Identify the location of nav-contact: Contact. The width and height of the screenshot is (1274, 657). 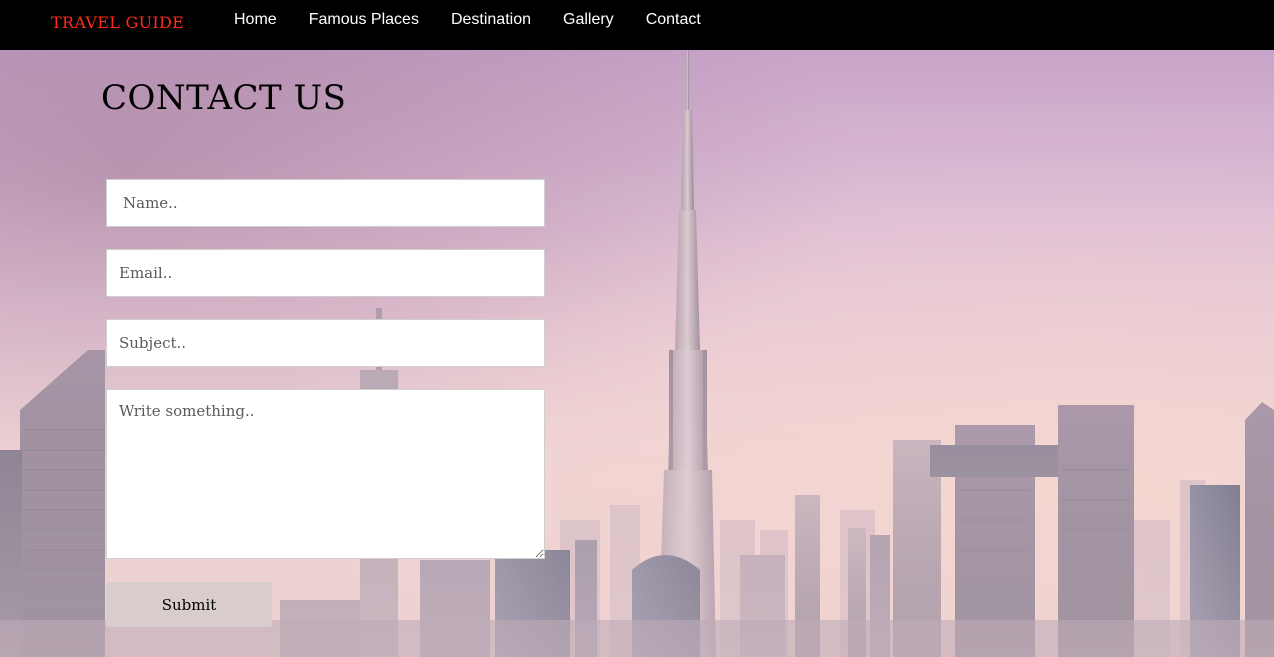
(673, 20).